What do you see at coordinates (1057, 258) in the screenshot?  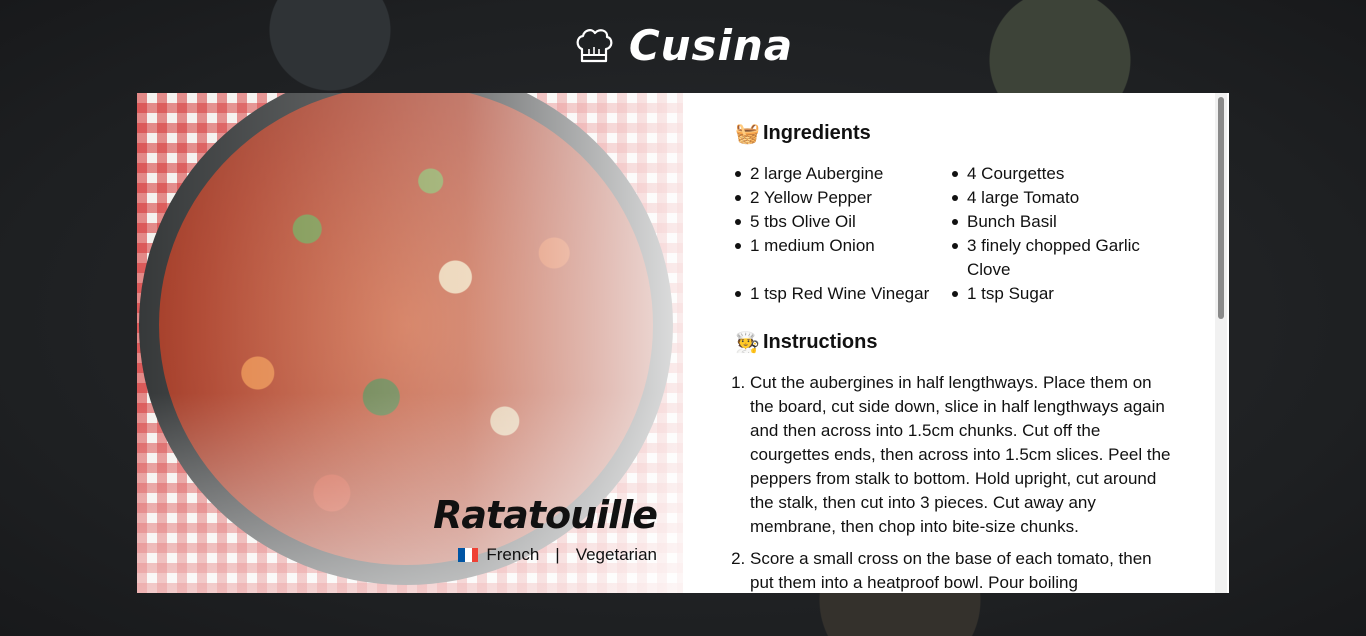 I see `list-item: 3 finely chopped Garlic Clove` at bounding box center [1057, 258].